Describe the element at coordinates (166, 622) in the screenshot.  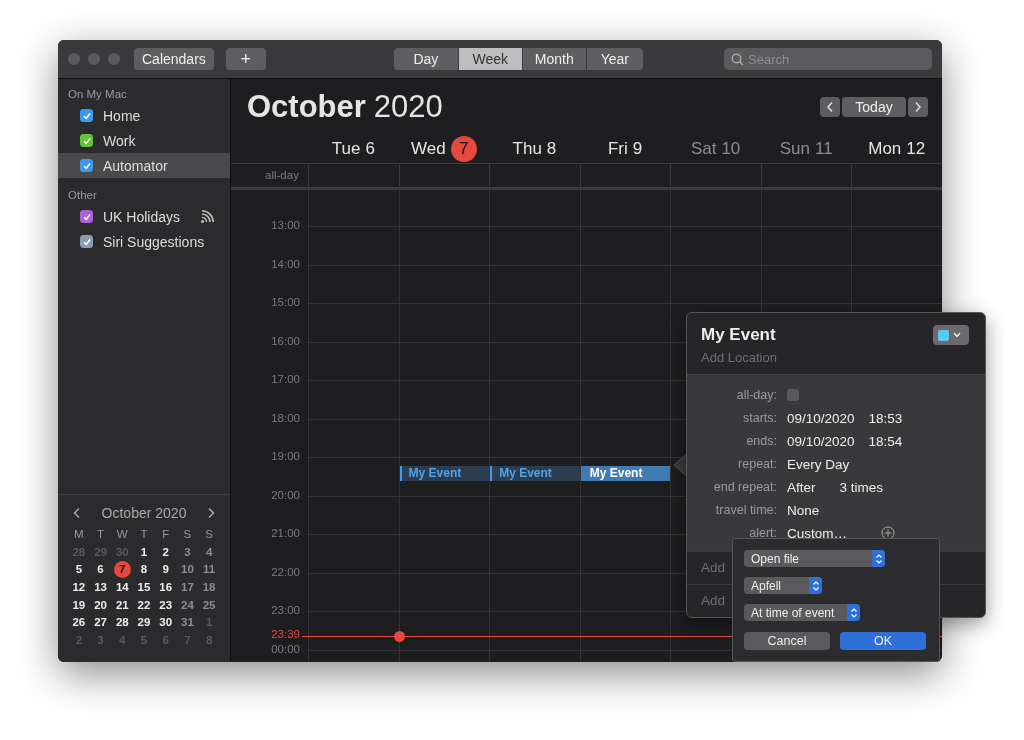
I see `mini-day: 30` at that location.